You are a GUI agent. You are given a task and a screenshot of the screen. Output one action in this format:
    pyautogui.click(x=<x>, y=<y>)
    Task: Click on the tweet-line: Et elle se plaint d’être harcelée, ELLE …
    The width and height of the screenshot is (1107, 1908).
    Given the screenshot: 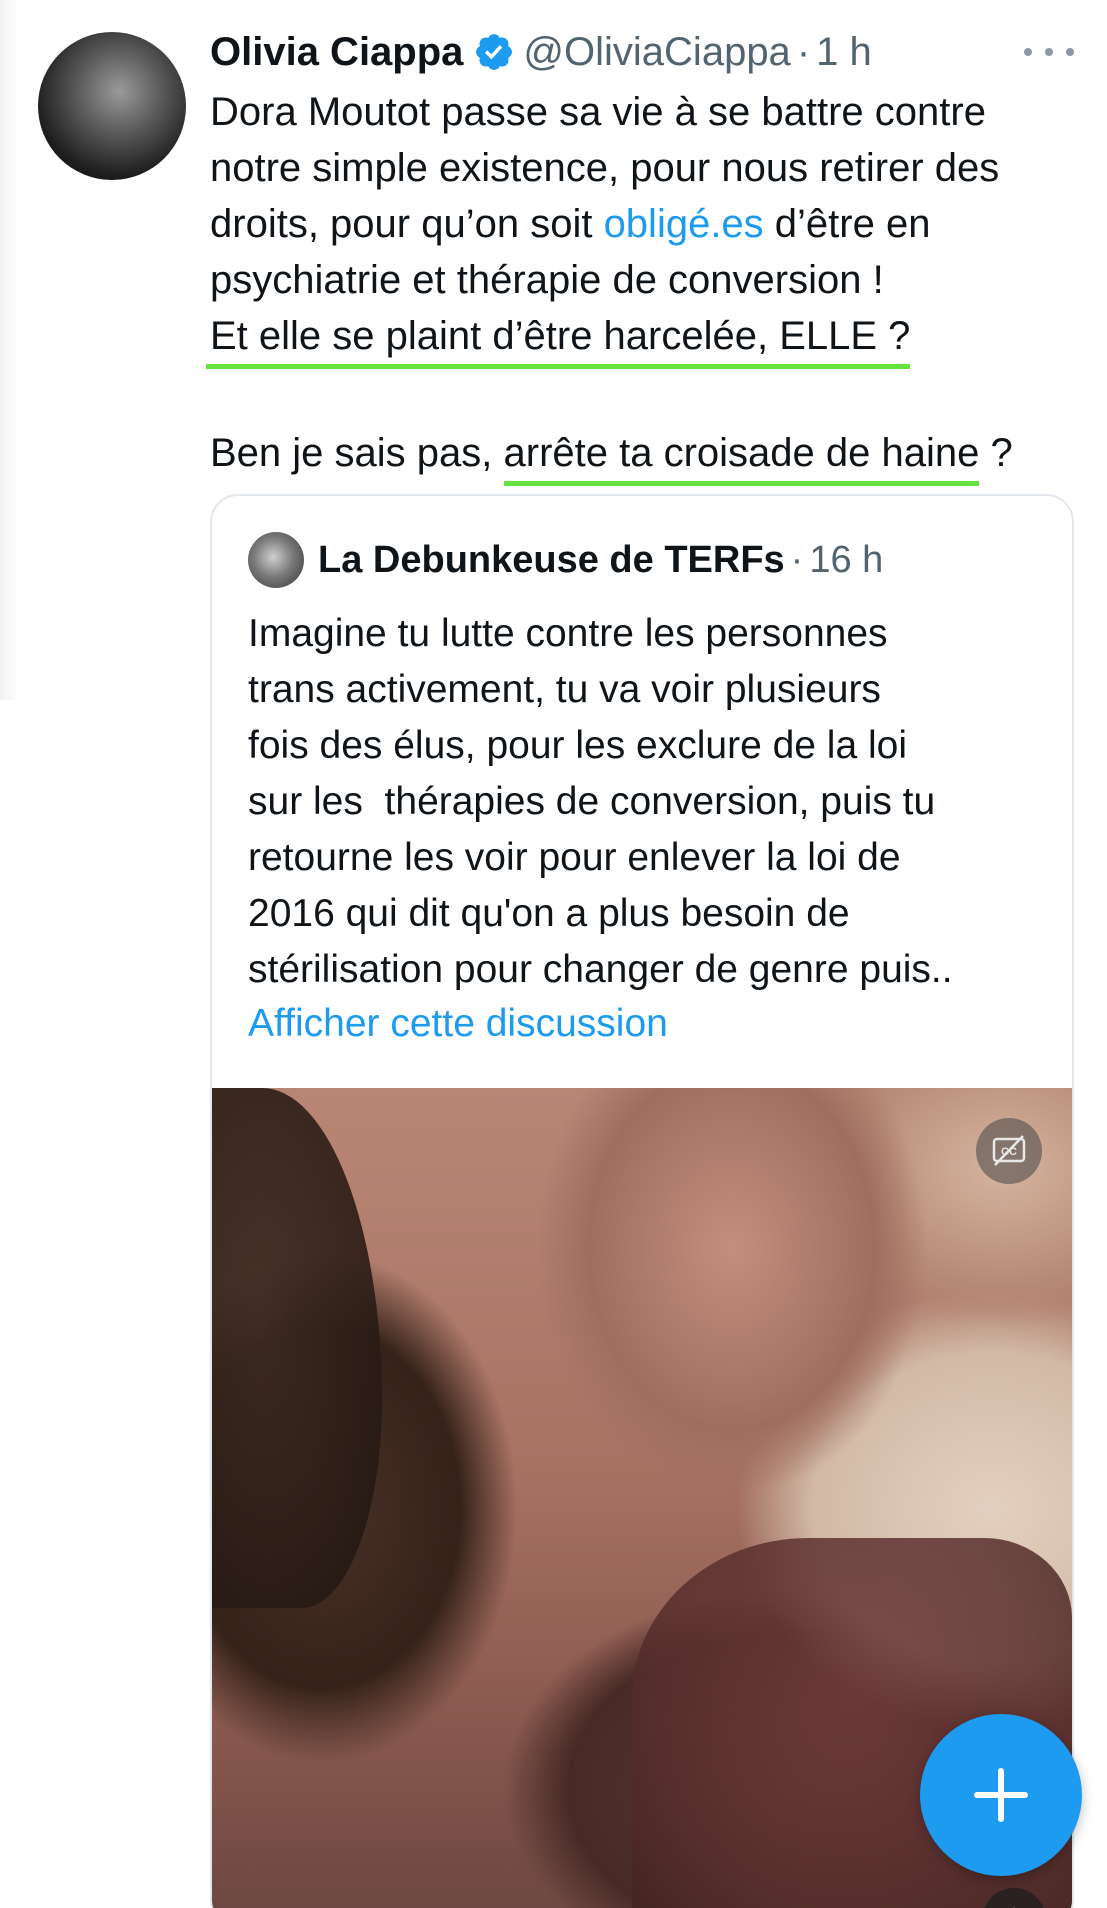 What is the action you would take?
    pyautogui.click(x=648, y=338)
    